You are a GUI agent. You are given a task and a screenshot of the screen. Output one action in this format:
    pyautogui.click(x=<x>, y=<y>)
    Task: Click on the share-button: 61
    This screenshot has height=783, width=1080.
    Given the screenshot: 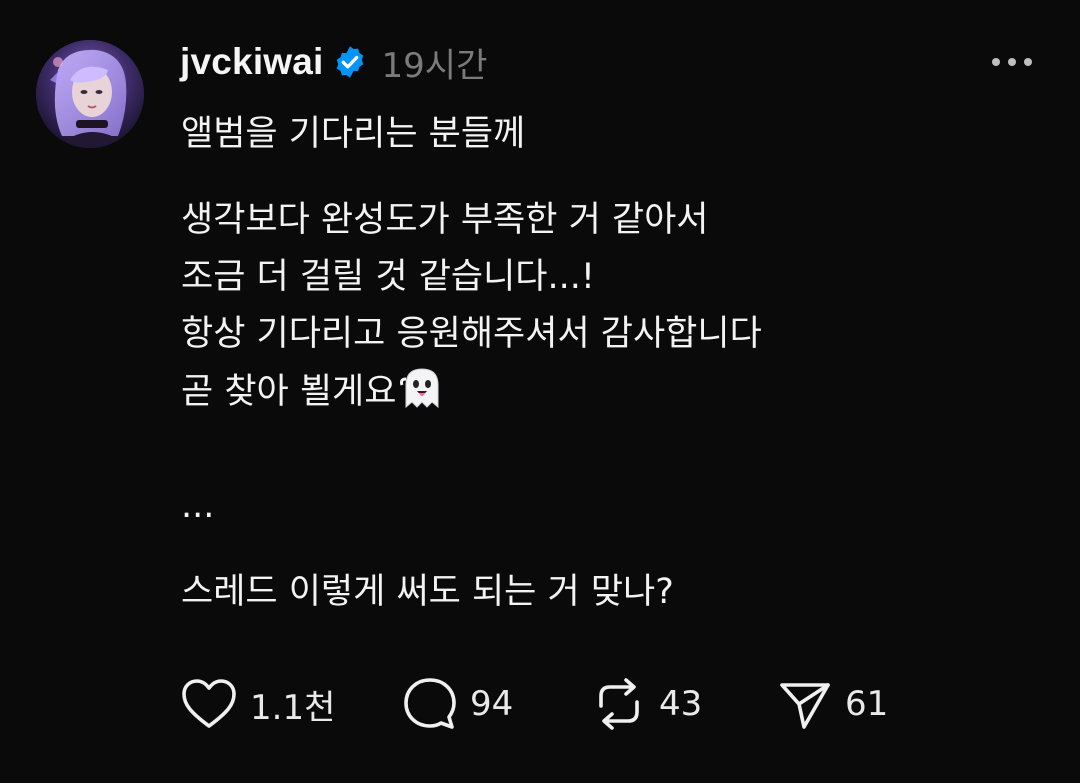 What is the action you would take?
    pyautogui.click(x=832, y=704)
    